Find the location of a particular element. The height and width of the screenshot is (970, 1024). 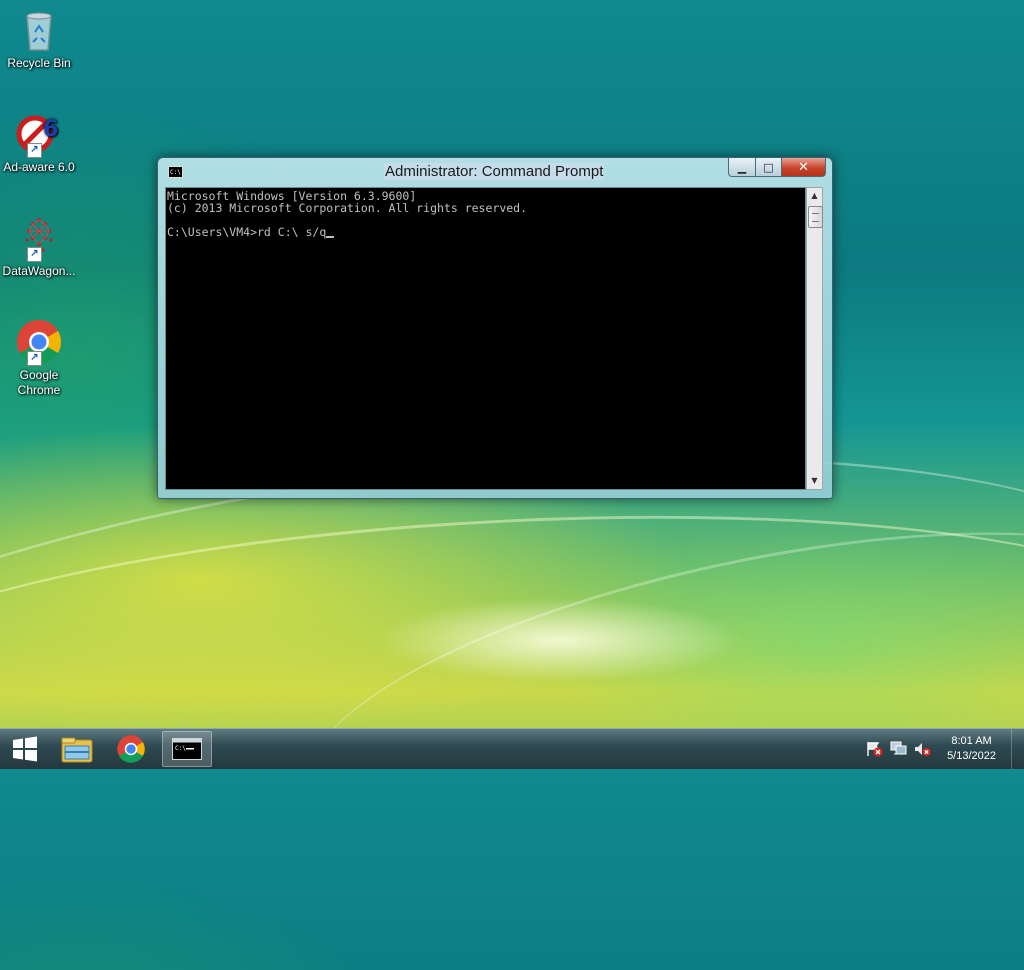

minimize-button: ▁ is located at coordinates (742, 167).